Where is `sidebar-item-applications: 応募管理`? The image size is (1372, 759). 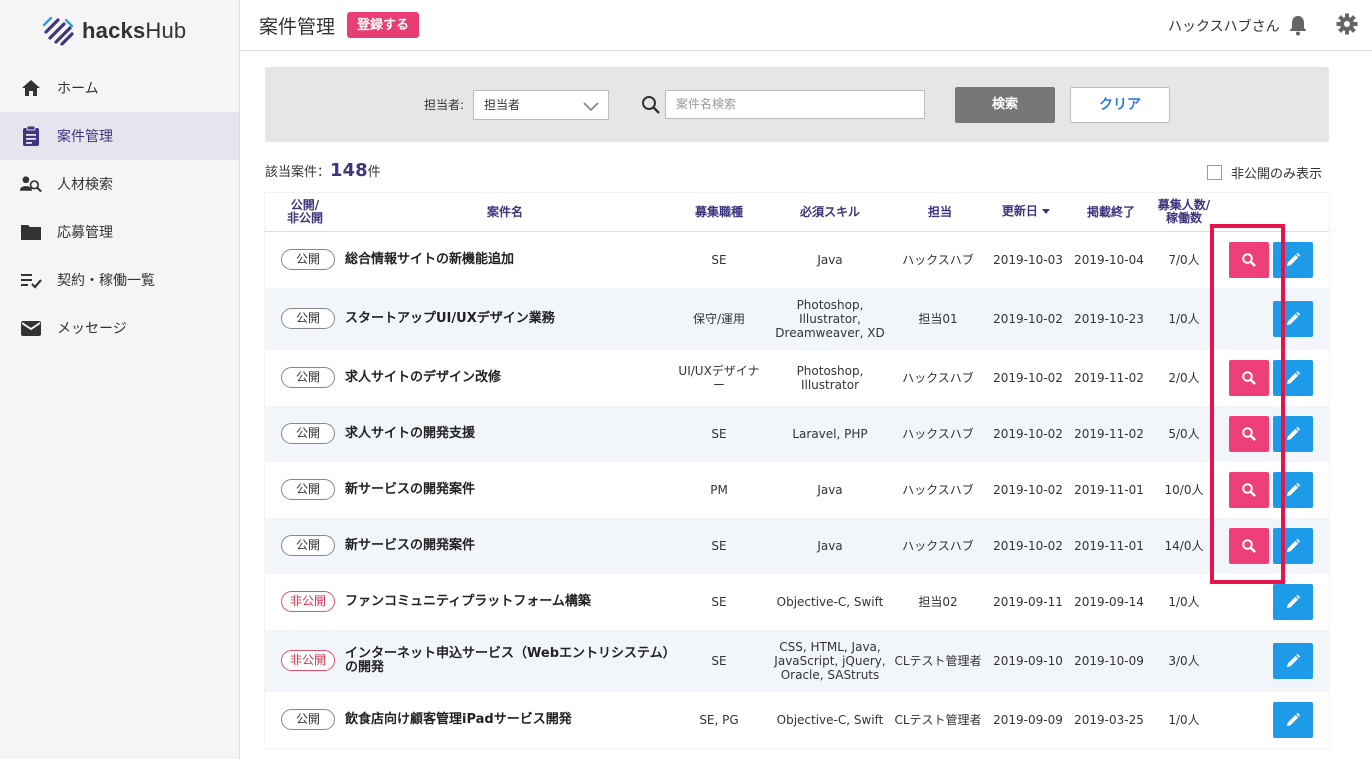
sidebar-item-applications: 応募管理 is located at coordinates (119, 232).